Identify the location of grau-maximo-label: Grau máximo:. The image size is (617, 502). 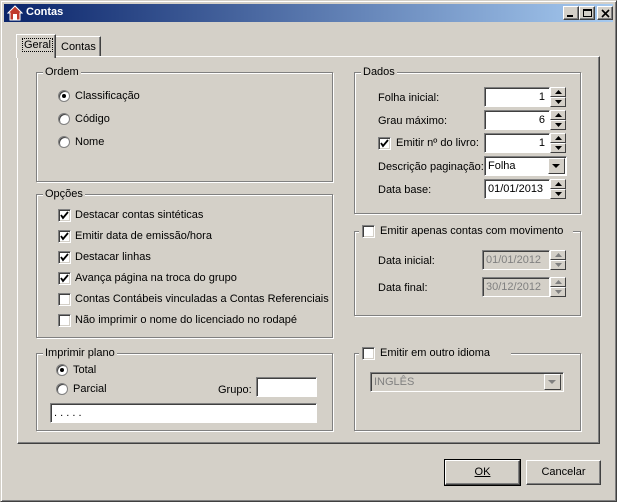
(413, 121).